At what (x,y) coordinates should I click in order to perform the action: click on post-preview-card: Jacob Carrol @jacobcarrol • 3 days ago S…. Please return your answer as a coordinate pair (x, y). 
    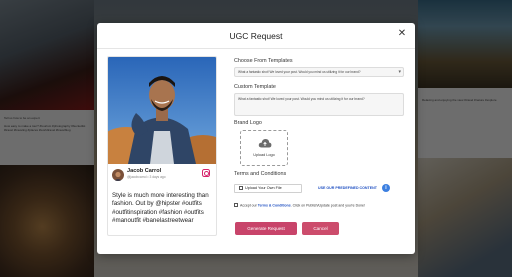
    Looking at the image, I should click on (162, 146).